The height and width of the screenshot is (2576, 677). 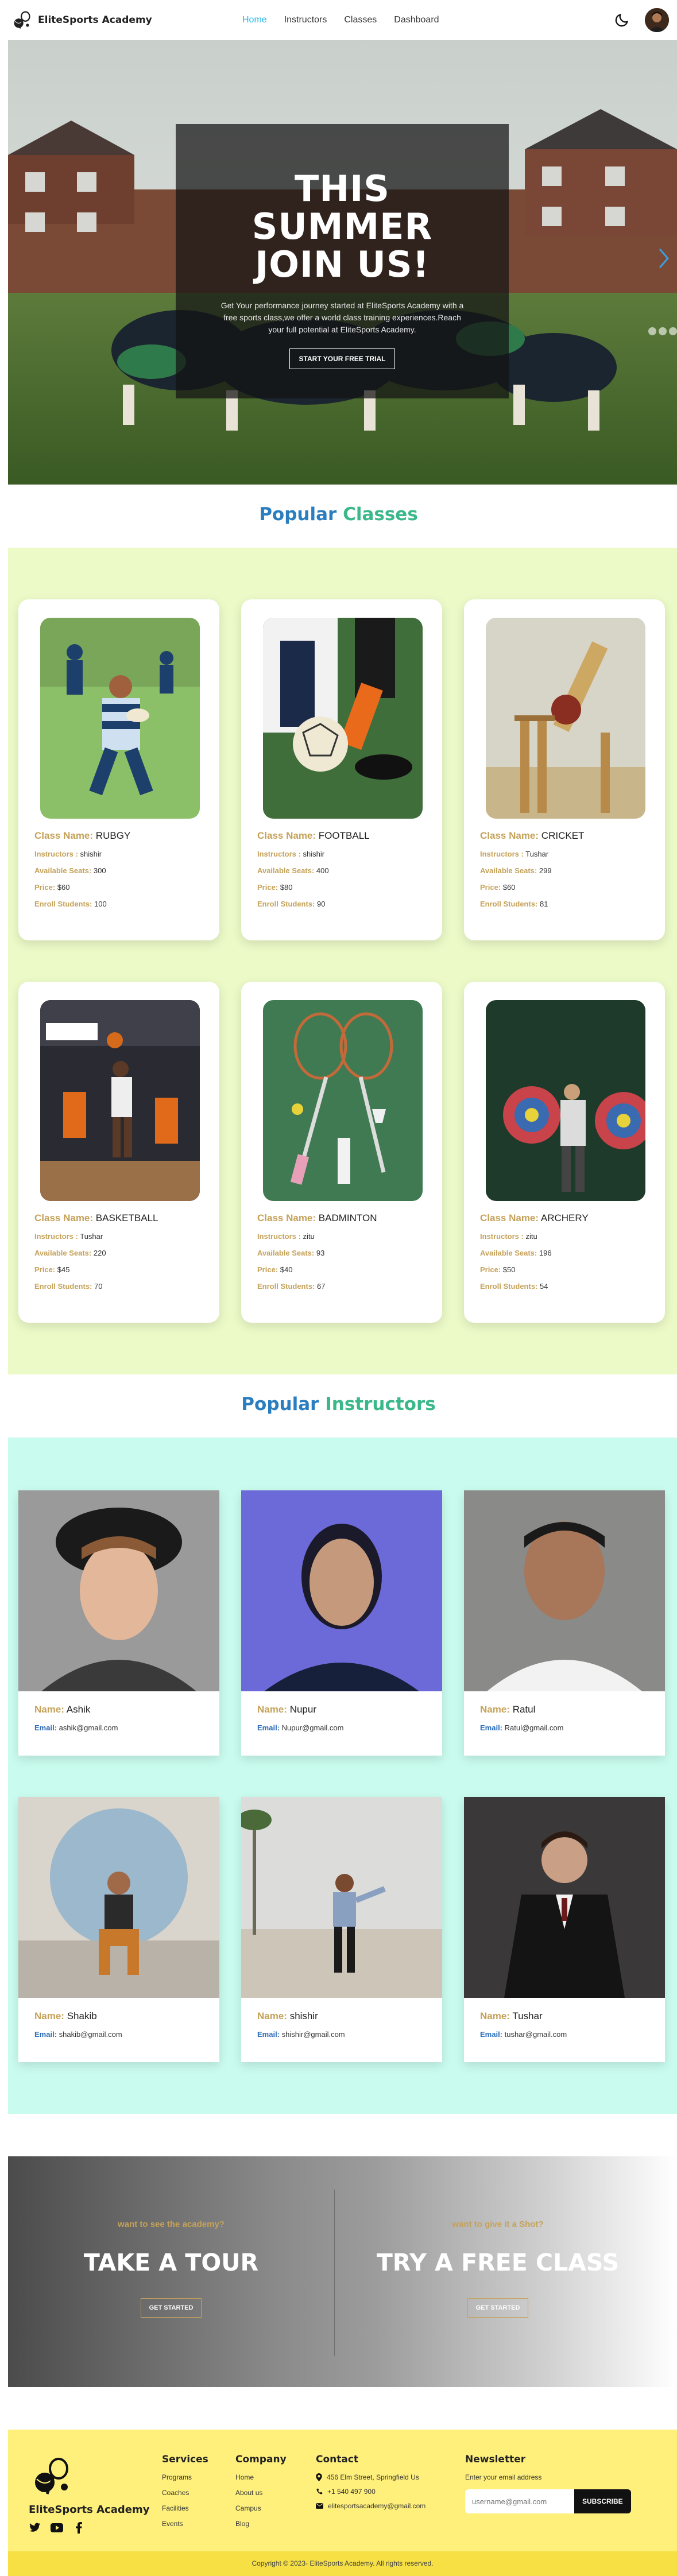 What do you see at coordinates (185, 2477) in the screenshot?
I see `services-link-programs: Programs` at bounding box center [185, 2477].